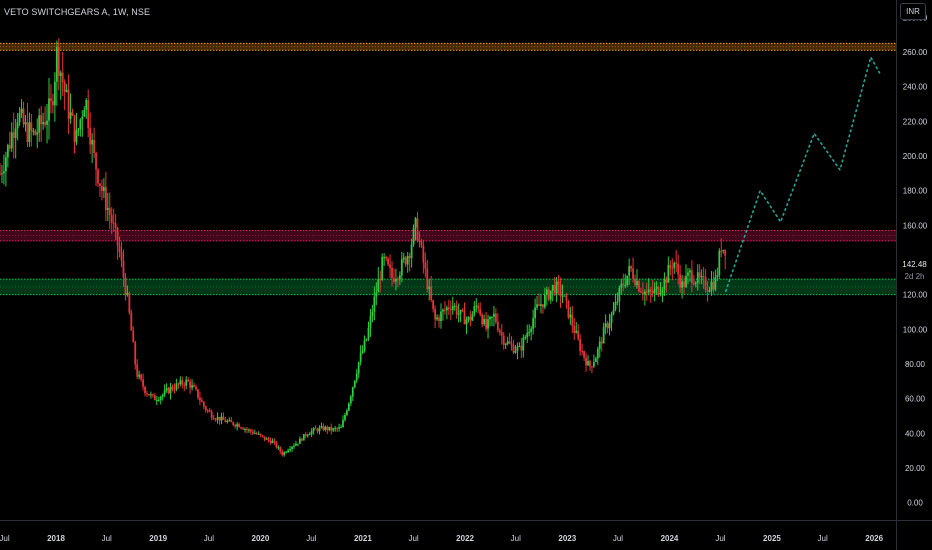 This screenshot has width=932, height=550. I want to click on y-tick-label-10: 200.00, so click(915, 156).